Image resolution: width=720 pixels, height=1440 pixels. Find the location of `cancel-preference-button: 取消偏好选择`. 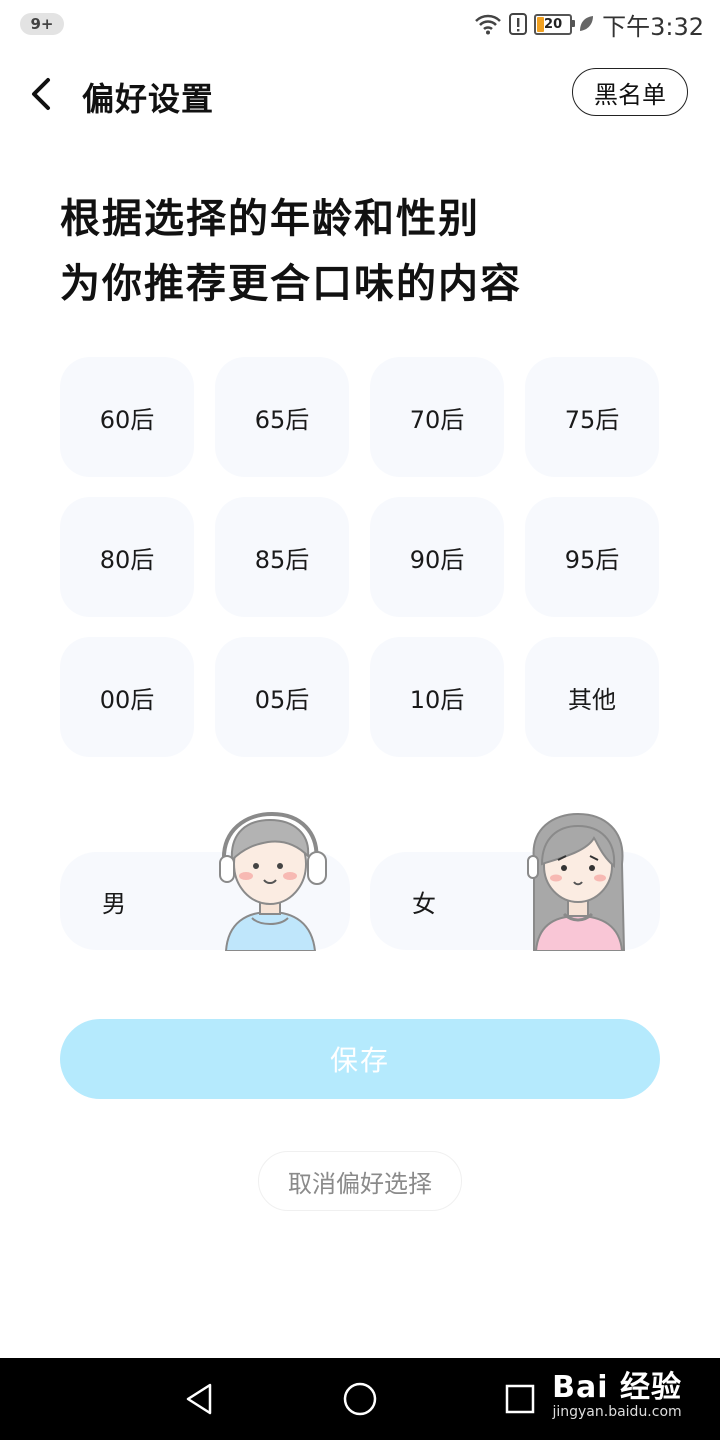

cancel-preference-button: 取消偏好选择 is located at coordinates (360, 1181).